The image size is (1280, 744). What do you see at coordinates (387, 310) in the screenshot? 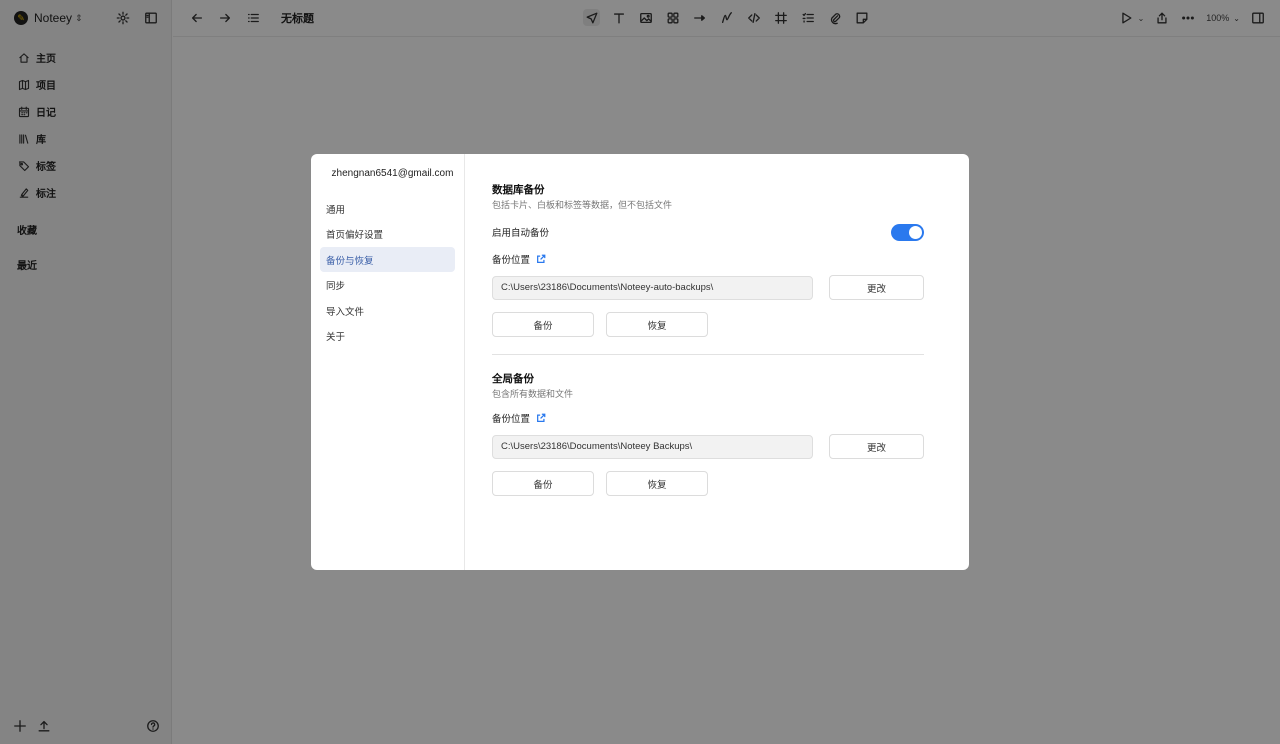
I see `settings-tab-import: 导入文件` at bounding box center [387, 310].